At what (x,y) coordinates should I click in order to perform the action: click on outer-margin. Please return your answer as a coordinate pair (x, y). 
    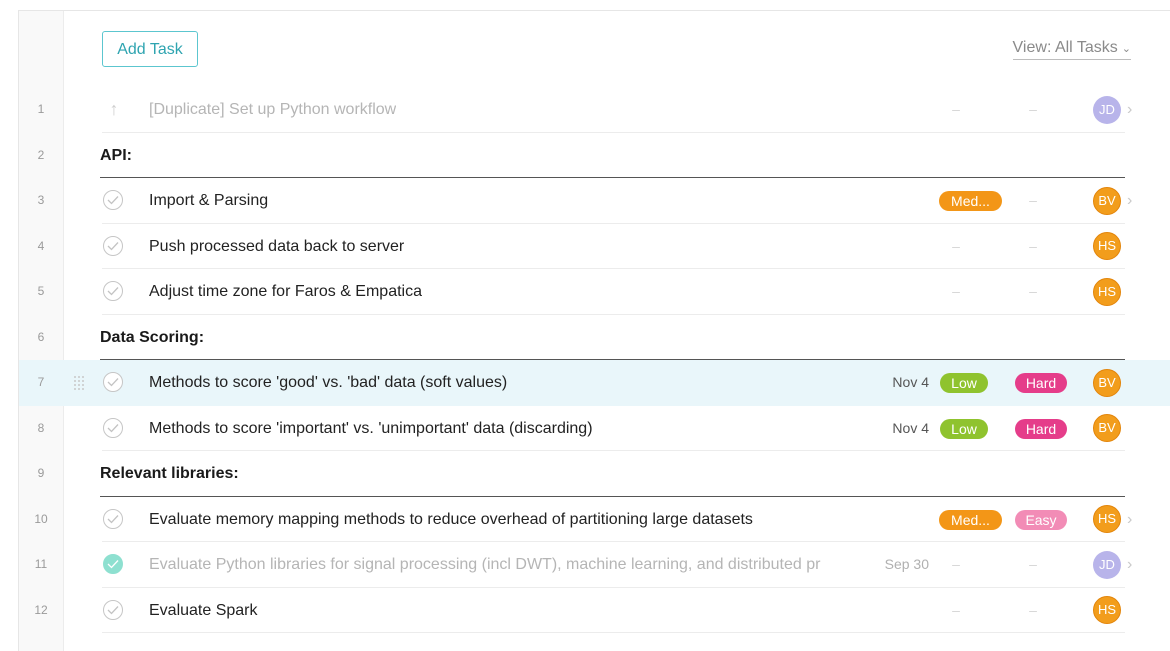
    Looking at the image, I should click on (9, 325).